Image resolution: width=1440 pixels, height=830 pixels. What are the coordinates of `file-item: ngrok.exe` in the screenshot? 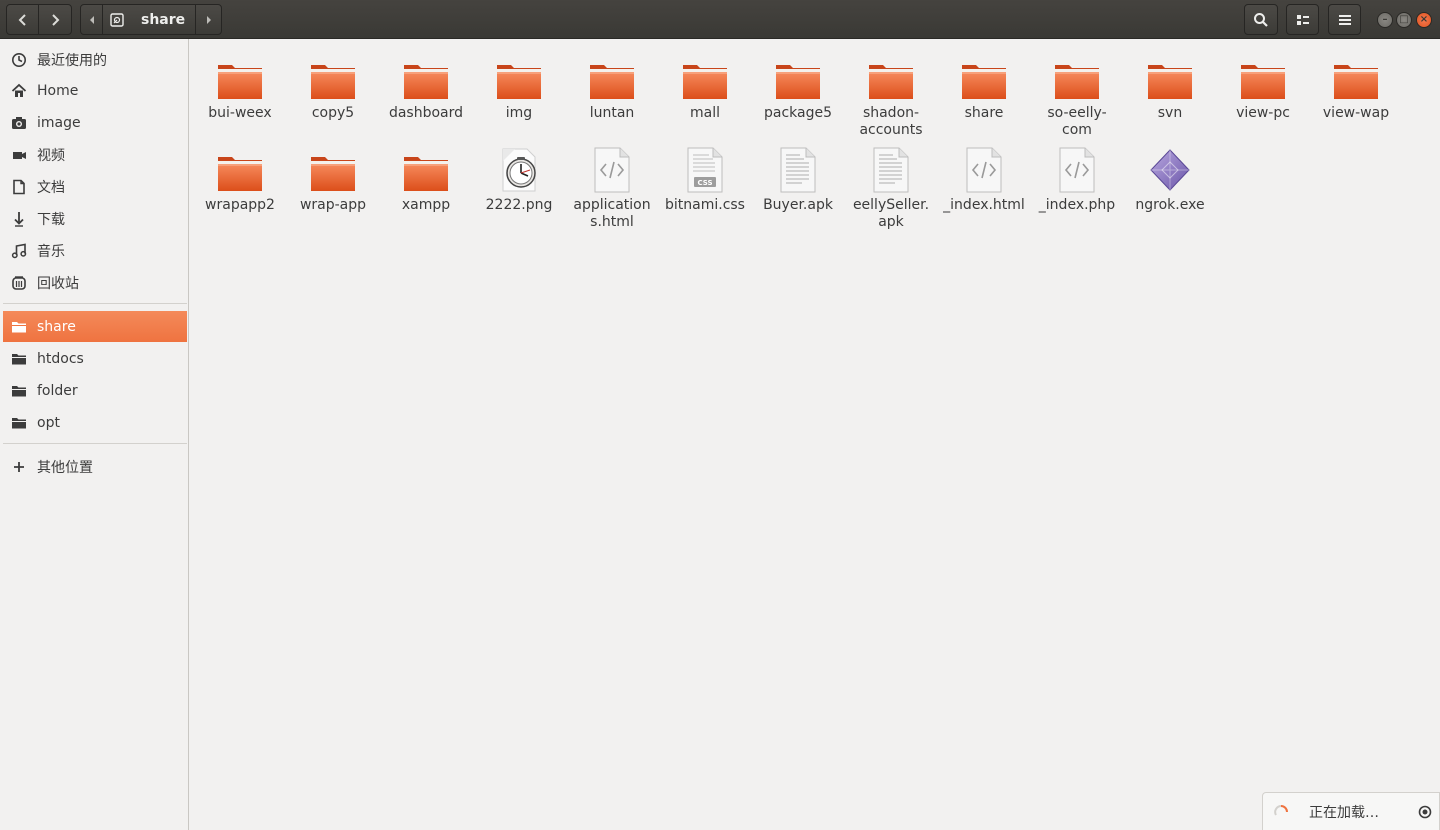 It's located at (1170, 179).